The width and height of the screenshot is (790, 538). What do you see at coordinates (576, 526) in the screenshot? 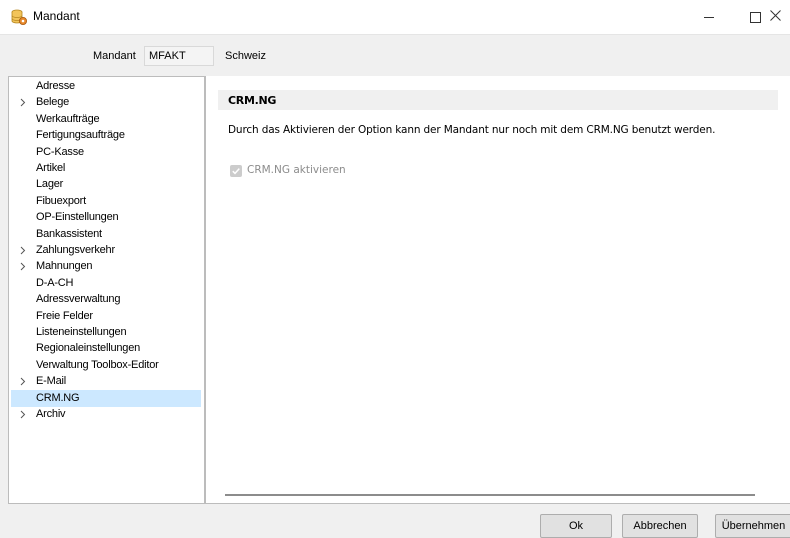
I see `ok-button: Ok` at bounding box center [576, 526].